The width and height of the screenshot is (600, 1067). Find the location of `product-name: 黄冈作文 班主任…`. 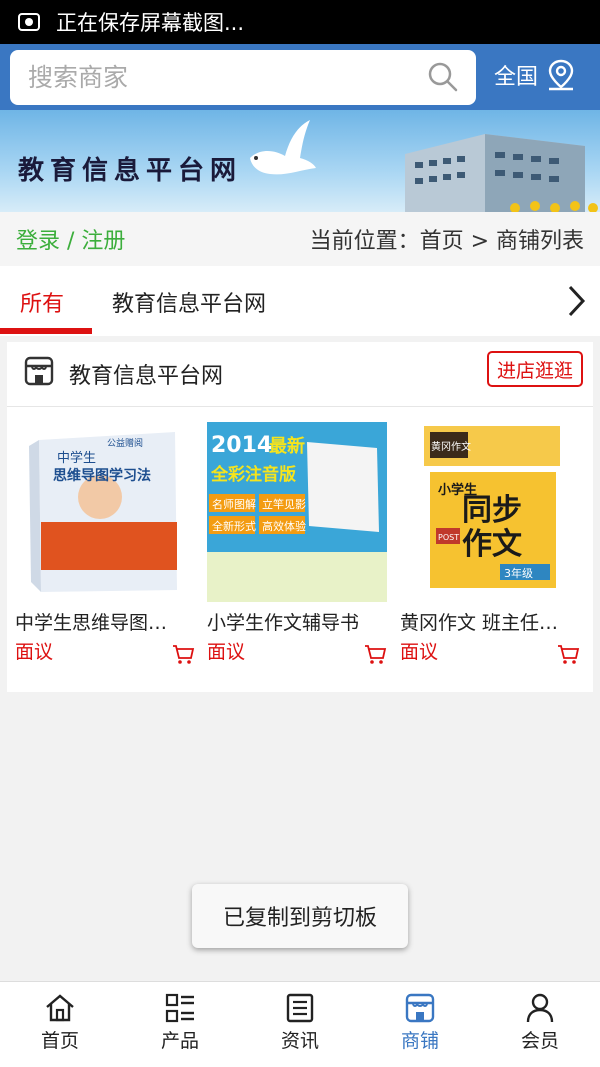

product-name: 黄冈作文 班主任… is located at coordinates (490, 621).